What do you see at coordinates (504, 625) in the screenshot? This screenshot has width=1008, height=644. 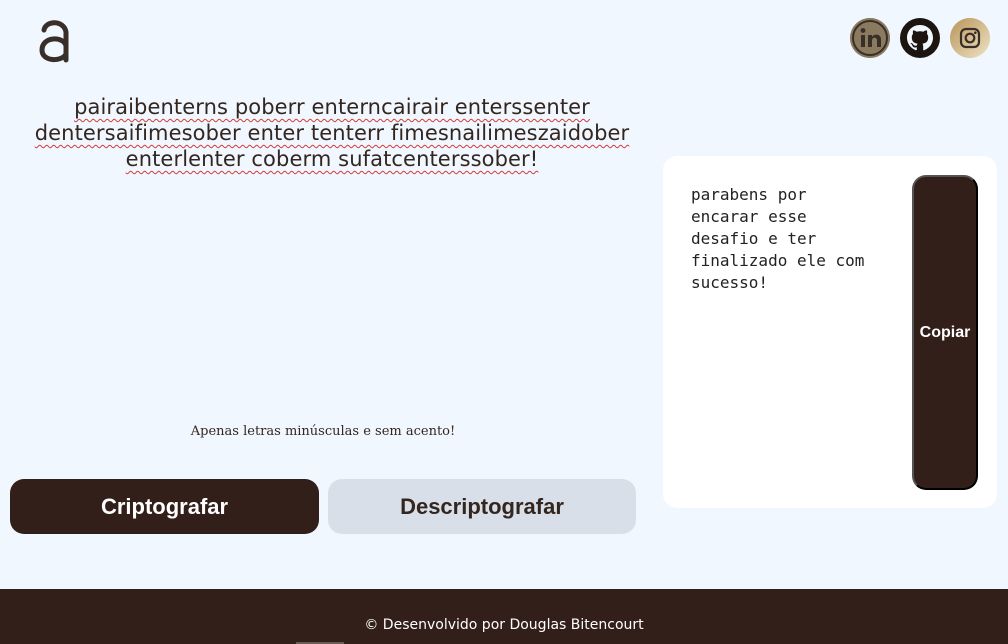 I see `footer-text: © Desenvolvido por Douglas Bitencourt` at bounding box center [504, 625].